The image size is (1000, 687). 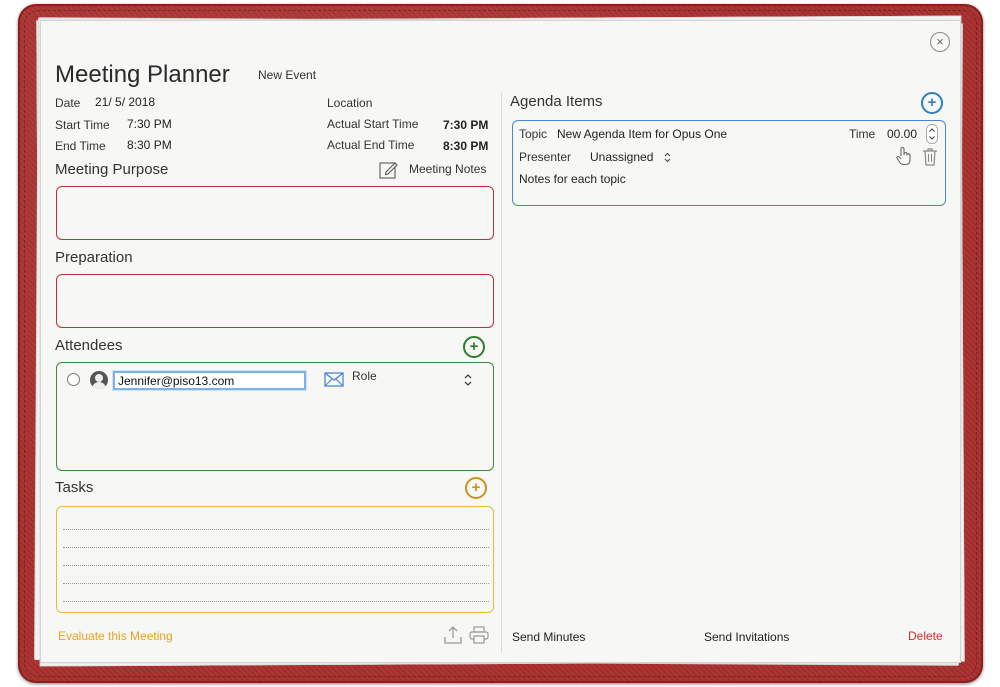 I want to click on start-time-value: 7:30 PM, so click(x=149, y=124).